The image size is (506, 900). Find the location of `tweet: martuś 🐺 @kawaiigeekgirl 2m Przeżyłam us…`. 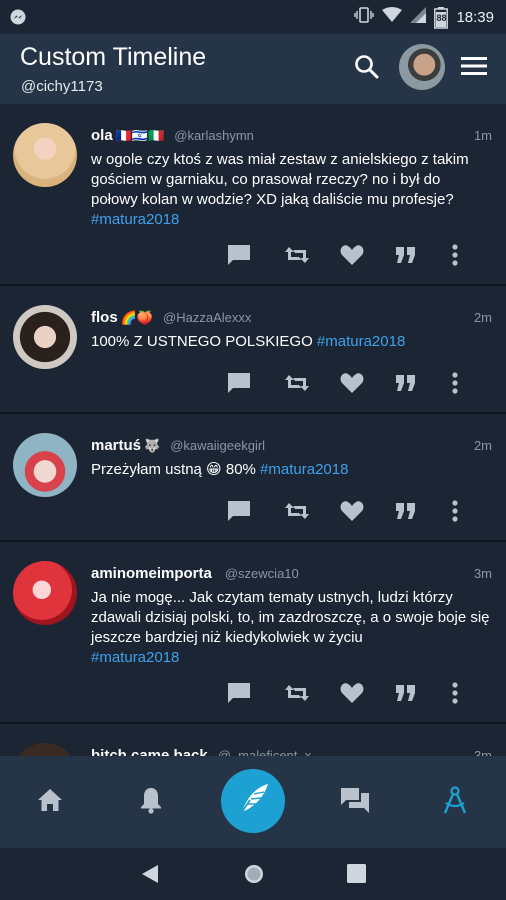

tweet: martuś 🐺 @kawaiigeekgirl 2m Przeżyłam us… is located at coordinates (253, 478).